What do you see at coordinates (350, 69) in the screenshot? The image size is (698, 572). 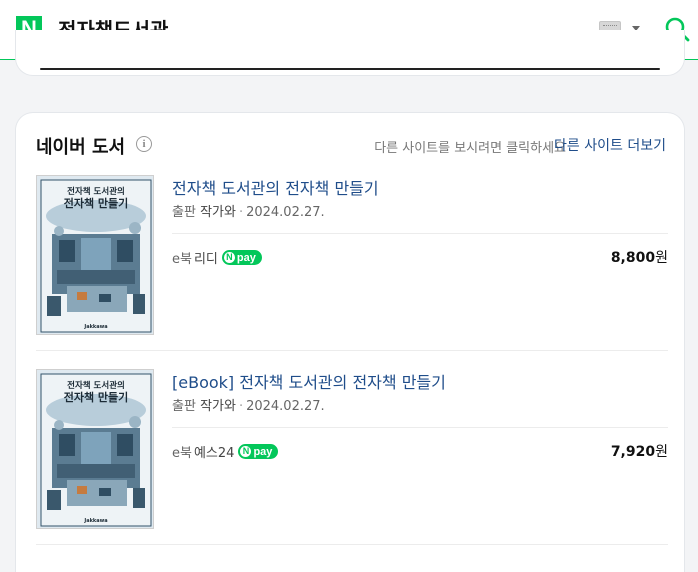 I see `scroll-indicator` at bounding box center [350, 69].